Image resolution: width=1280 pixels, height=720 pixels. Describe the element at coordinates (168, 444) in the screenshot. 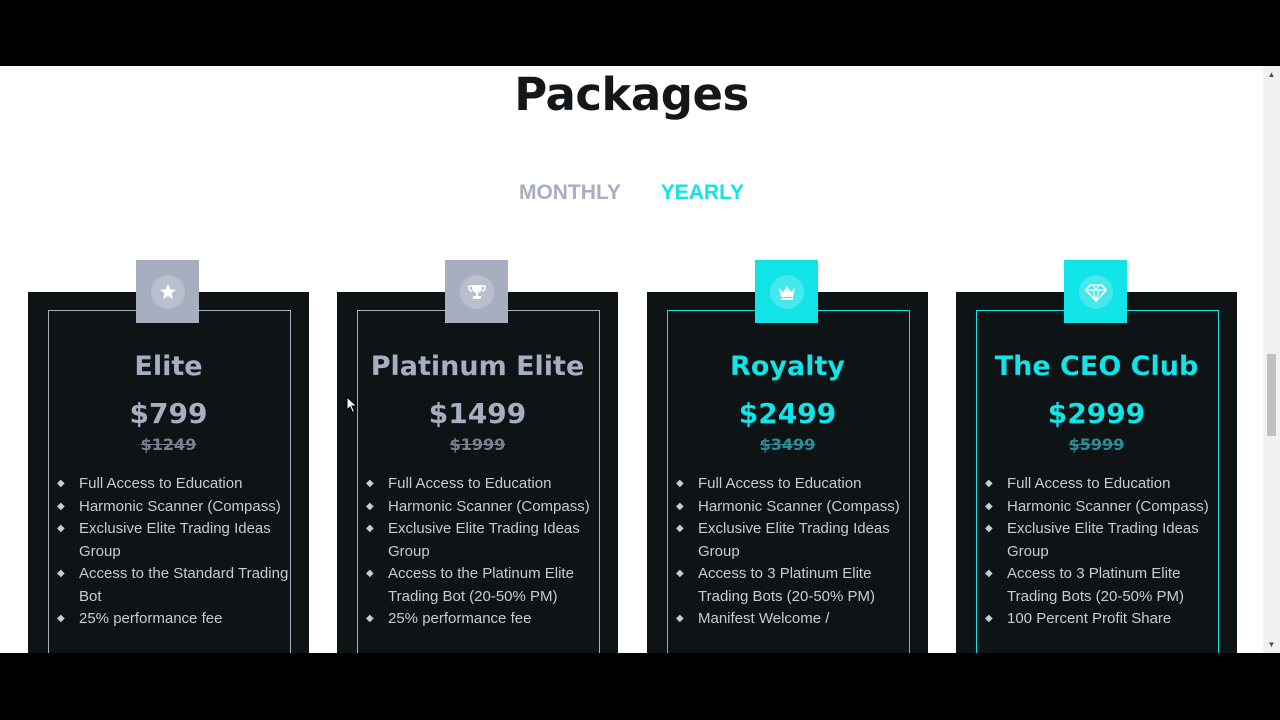

I see `plan-old-price: $1249` at that location.